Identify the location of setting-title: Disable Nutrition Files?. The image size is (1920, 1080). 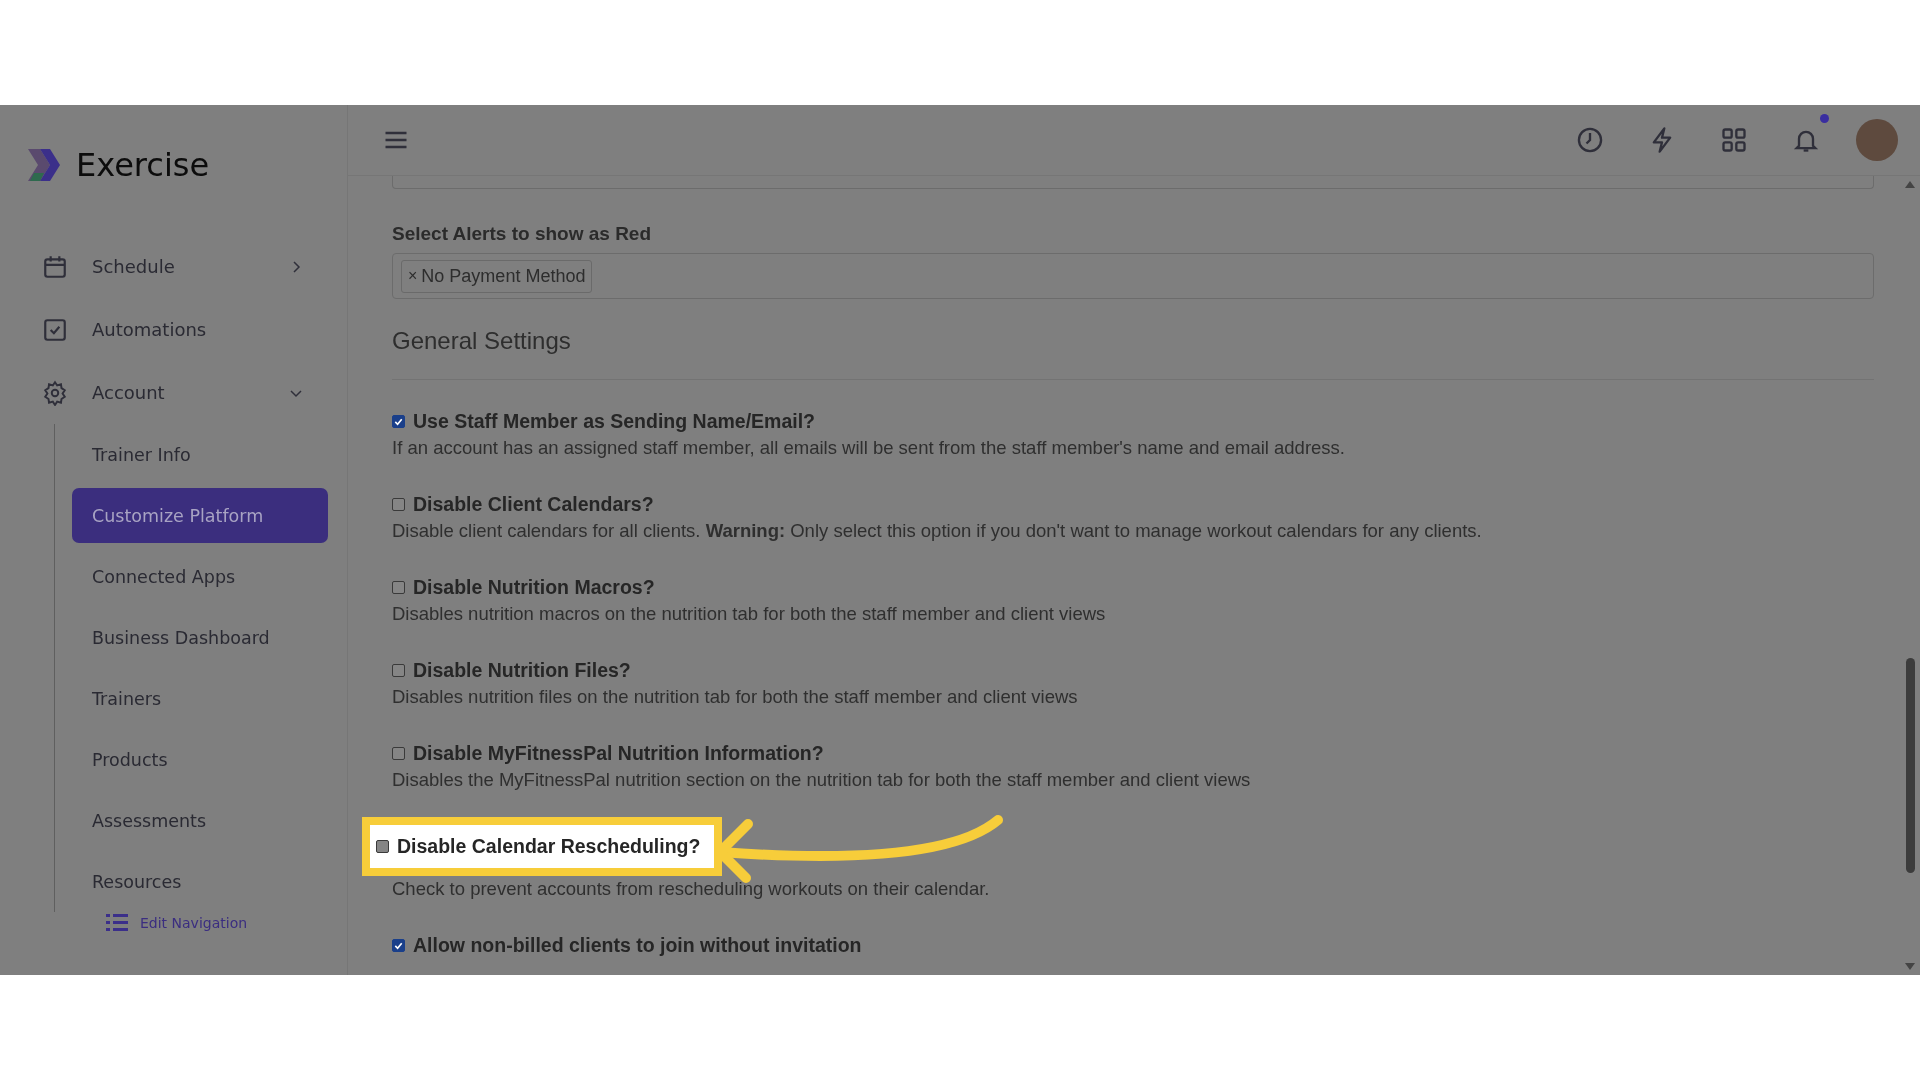
(522, 670).